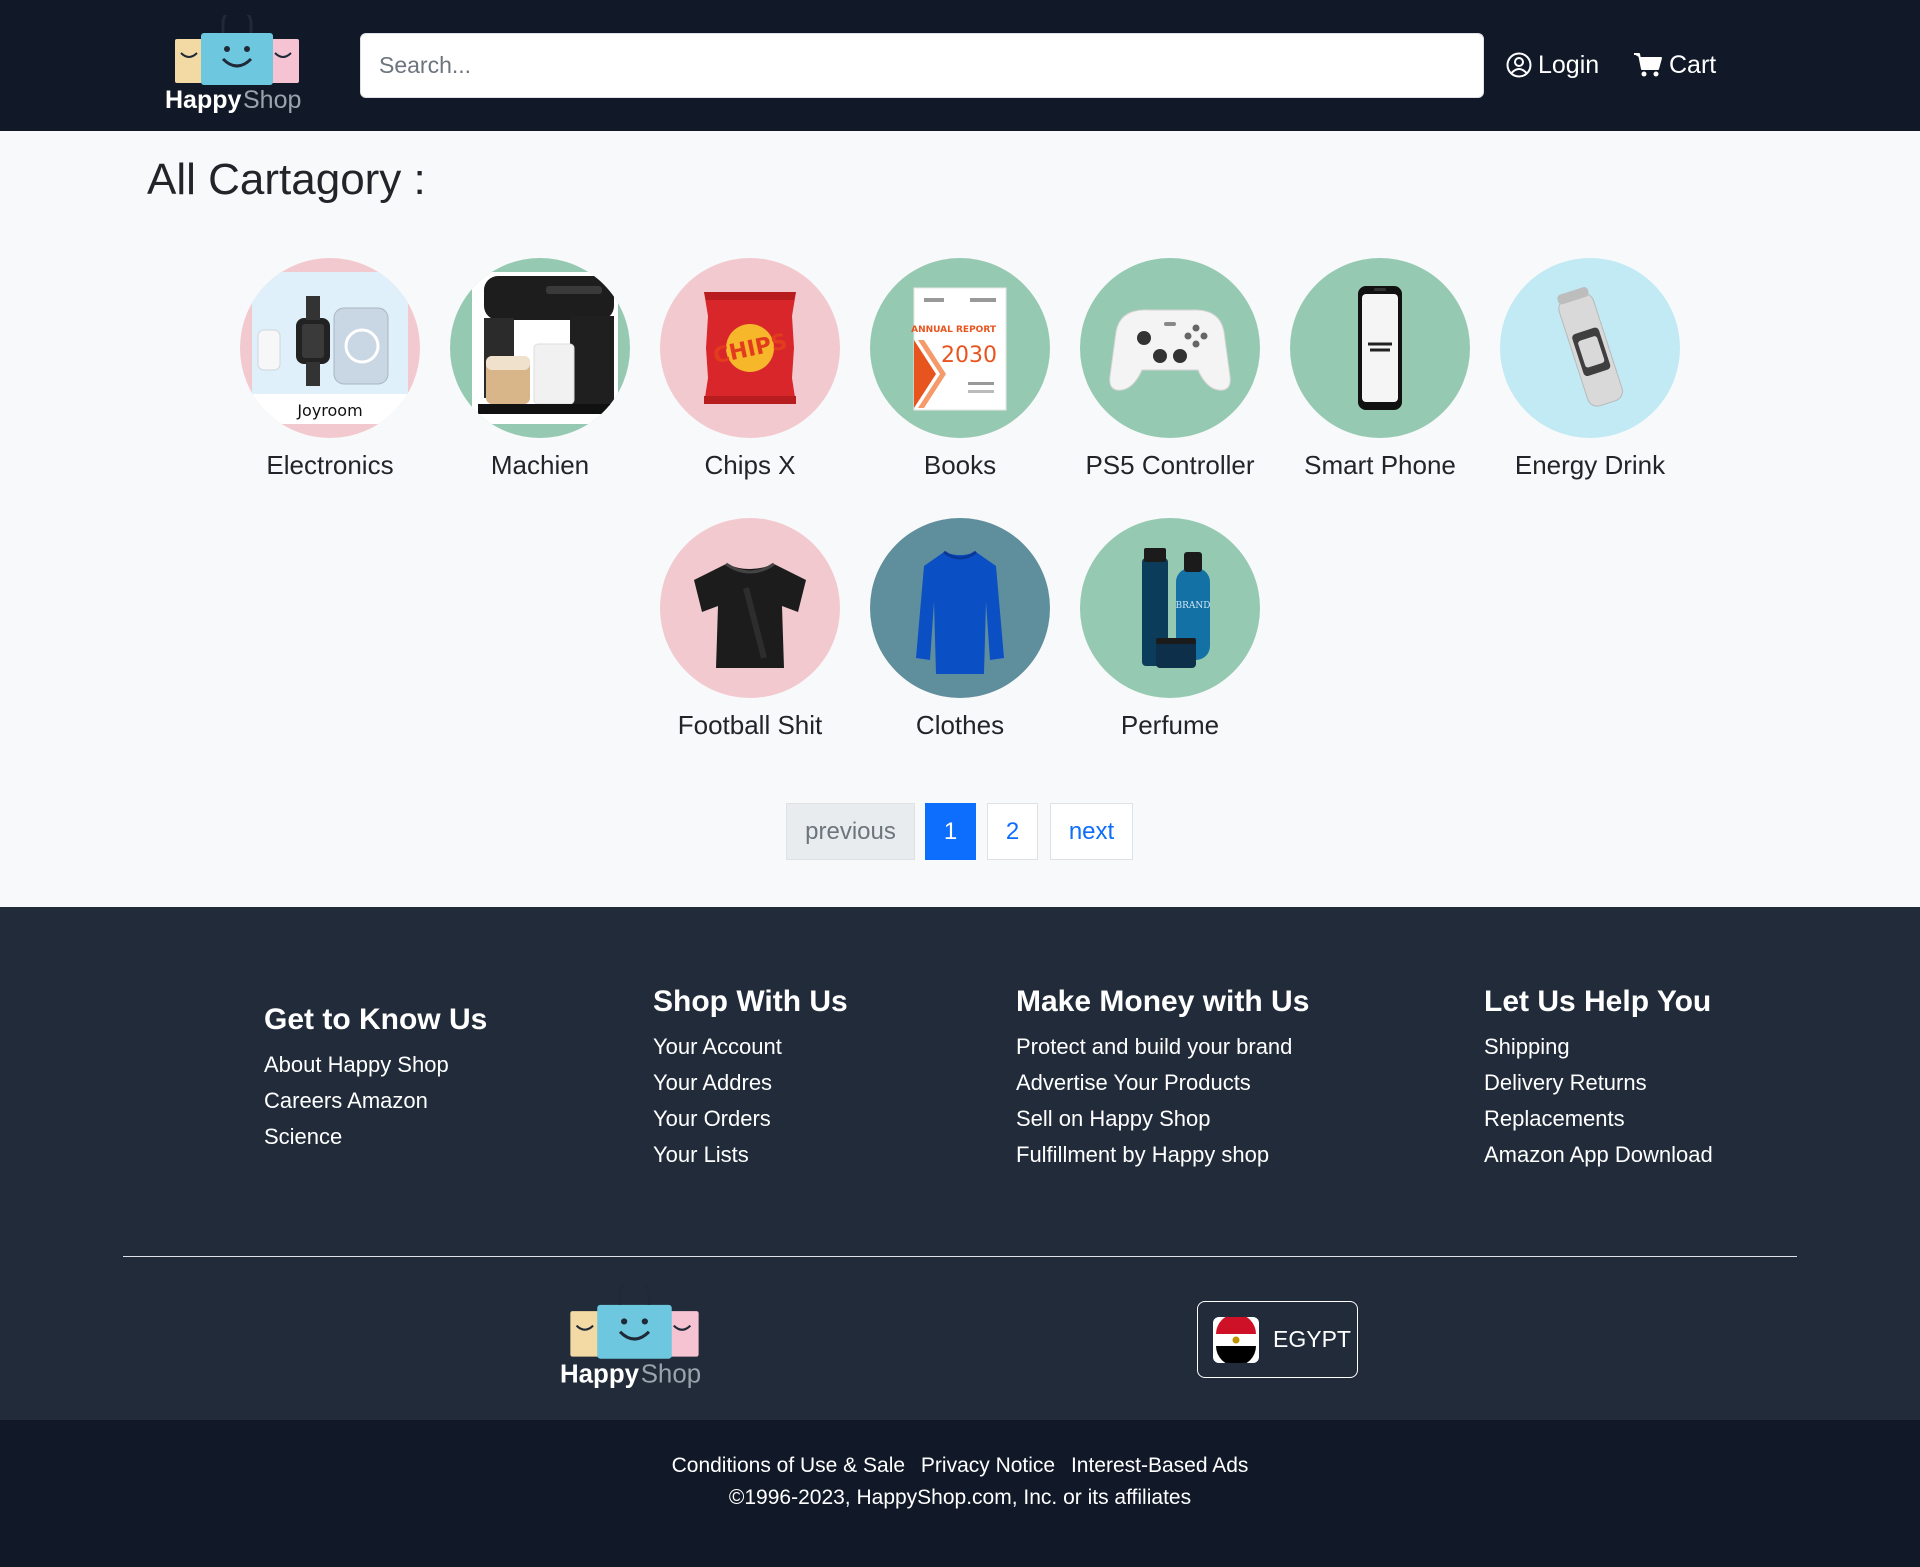 The width and height of the screenshot is (1920, 1567). I want to click on books-image-caption-1: ANNUAL REPORT, so click(954, 330).